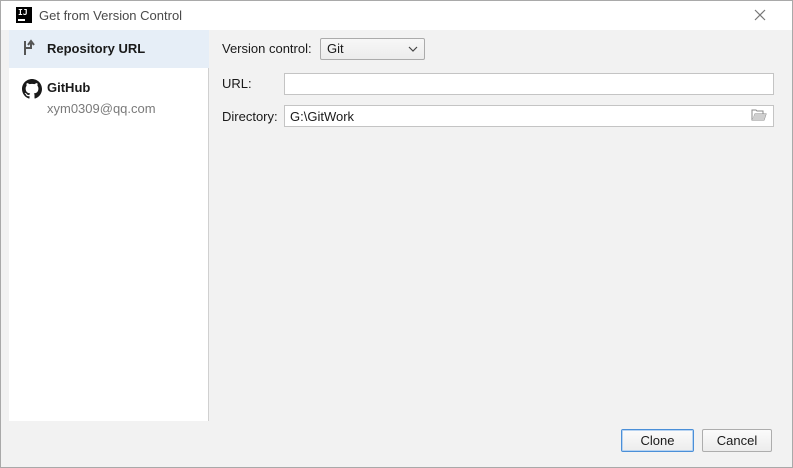 The width and height of the screenshot is (793, 468). I want to click on folder-icon, so click(759, 115).